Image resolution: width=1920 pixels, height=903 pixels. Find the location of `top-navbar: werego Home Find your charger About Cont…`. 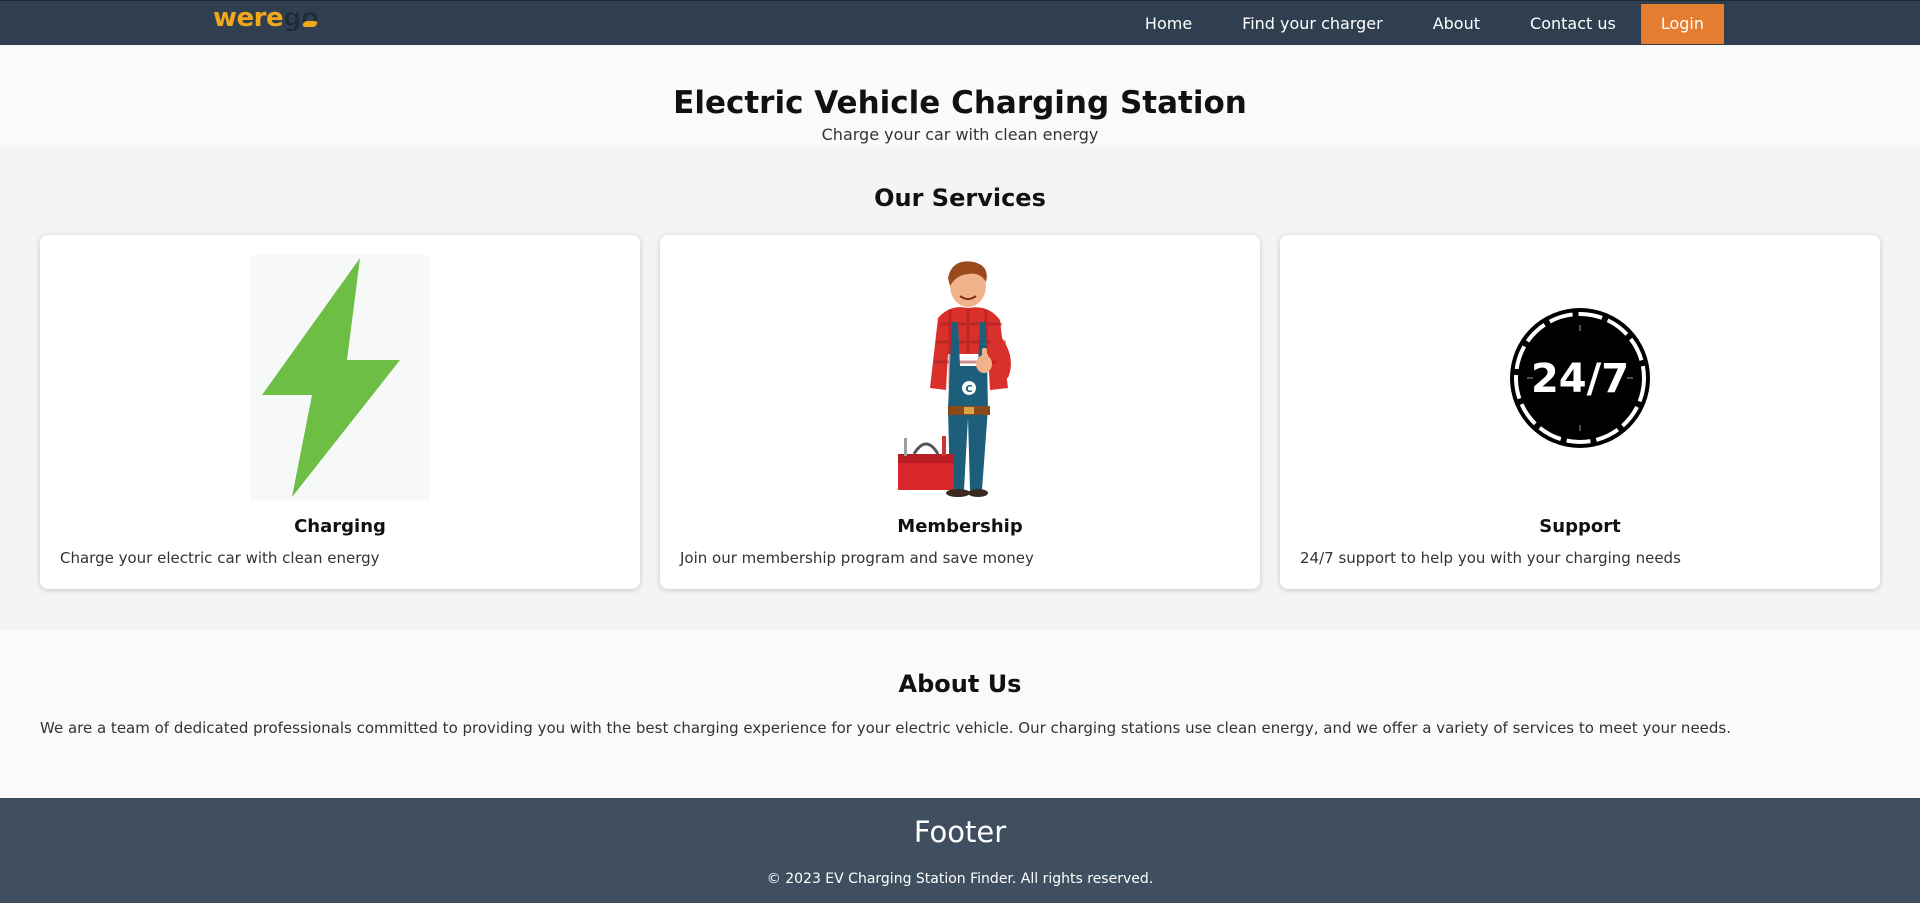

top-navbar: werego Home Find your charger About Cont… is located at coordinates (960, 22).